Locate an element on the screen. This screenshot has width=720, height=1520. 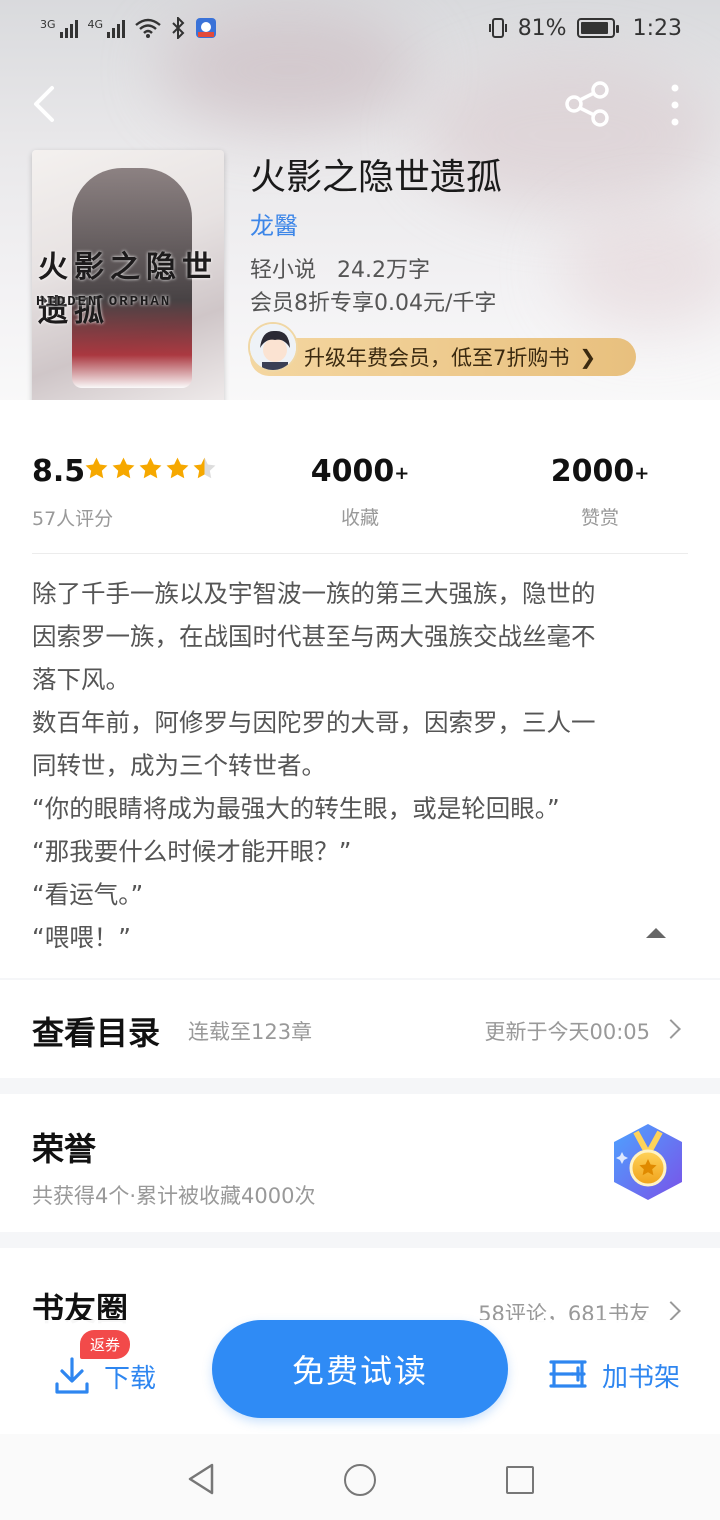
description-line: 除了千手一族以及宇智波一族的第三大强族，隐世的 is located at coordinates (314, 593).